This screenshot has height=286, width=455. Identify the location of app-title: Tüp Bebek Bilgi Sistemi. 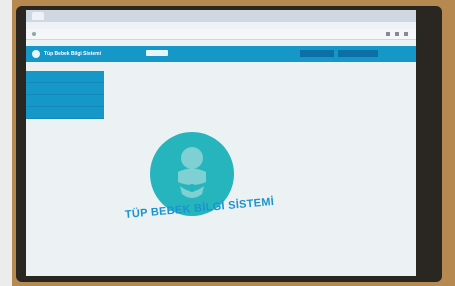
(72, 54).